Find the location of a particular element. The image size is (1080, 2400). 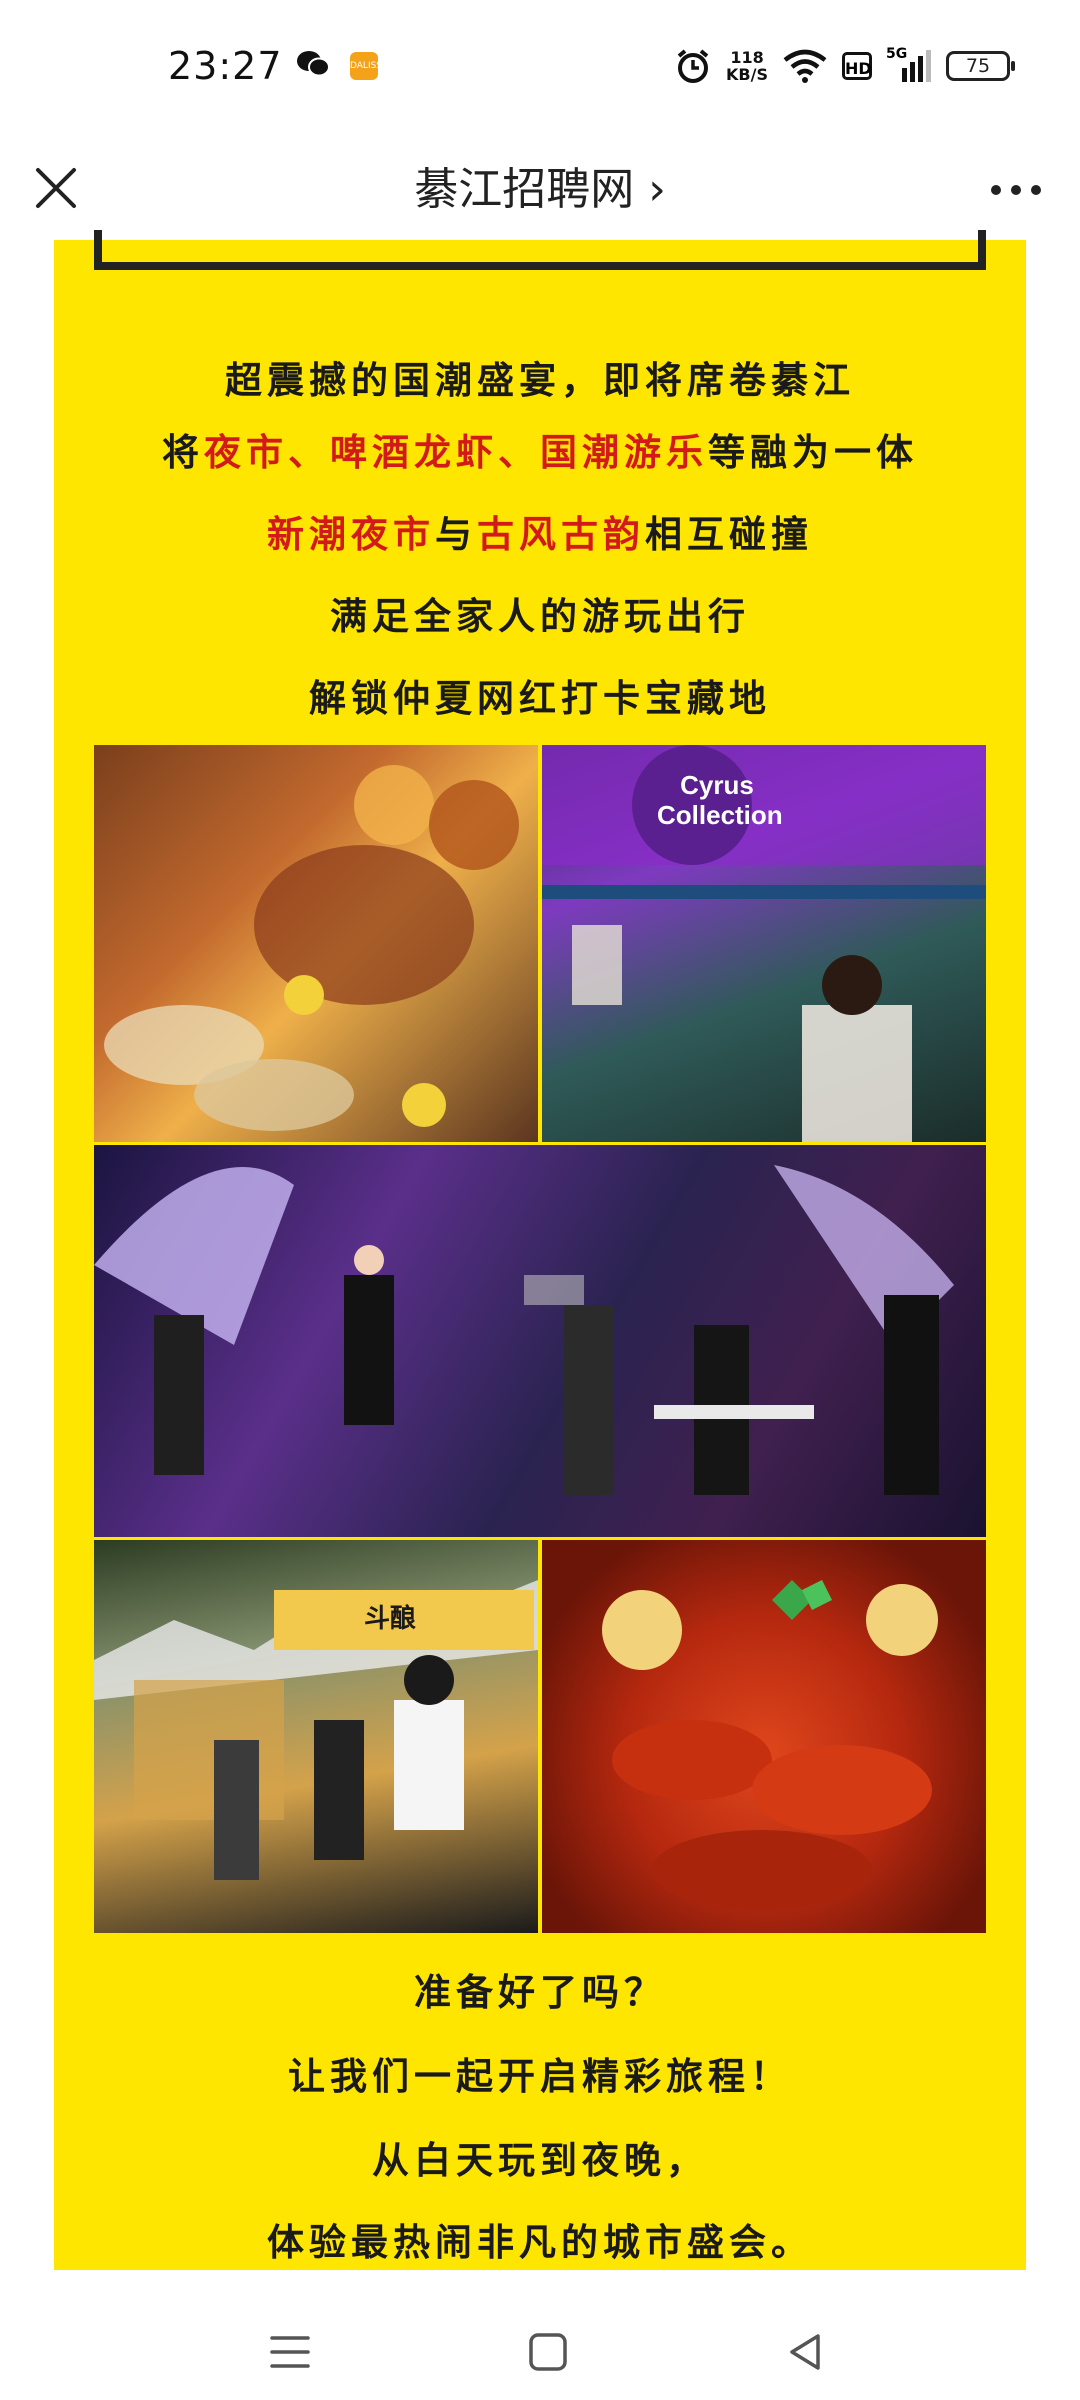

network-speed: 118 KB/S is located at coordinates (747, 66).